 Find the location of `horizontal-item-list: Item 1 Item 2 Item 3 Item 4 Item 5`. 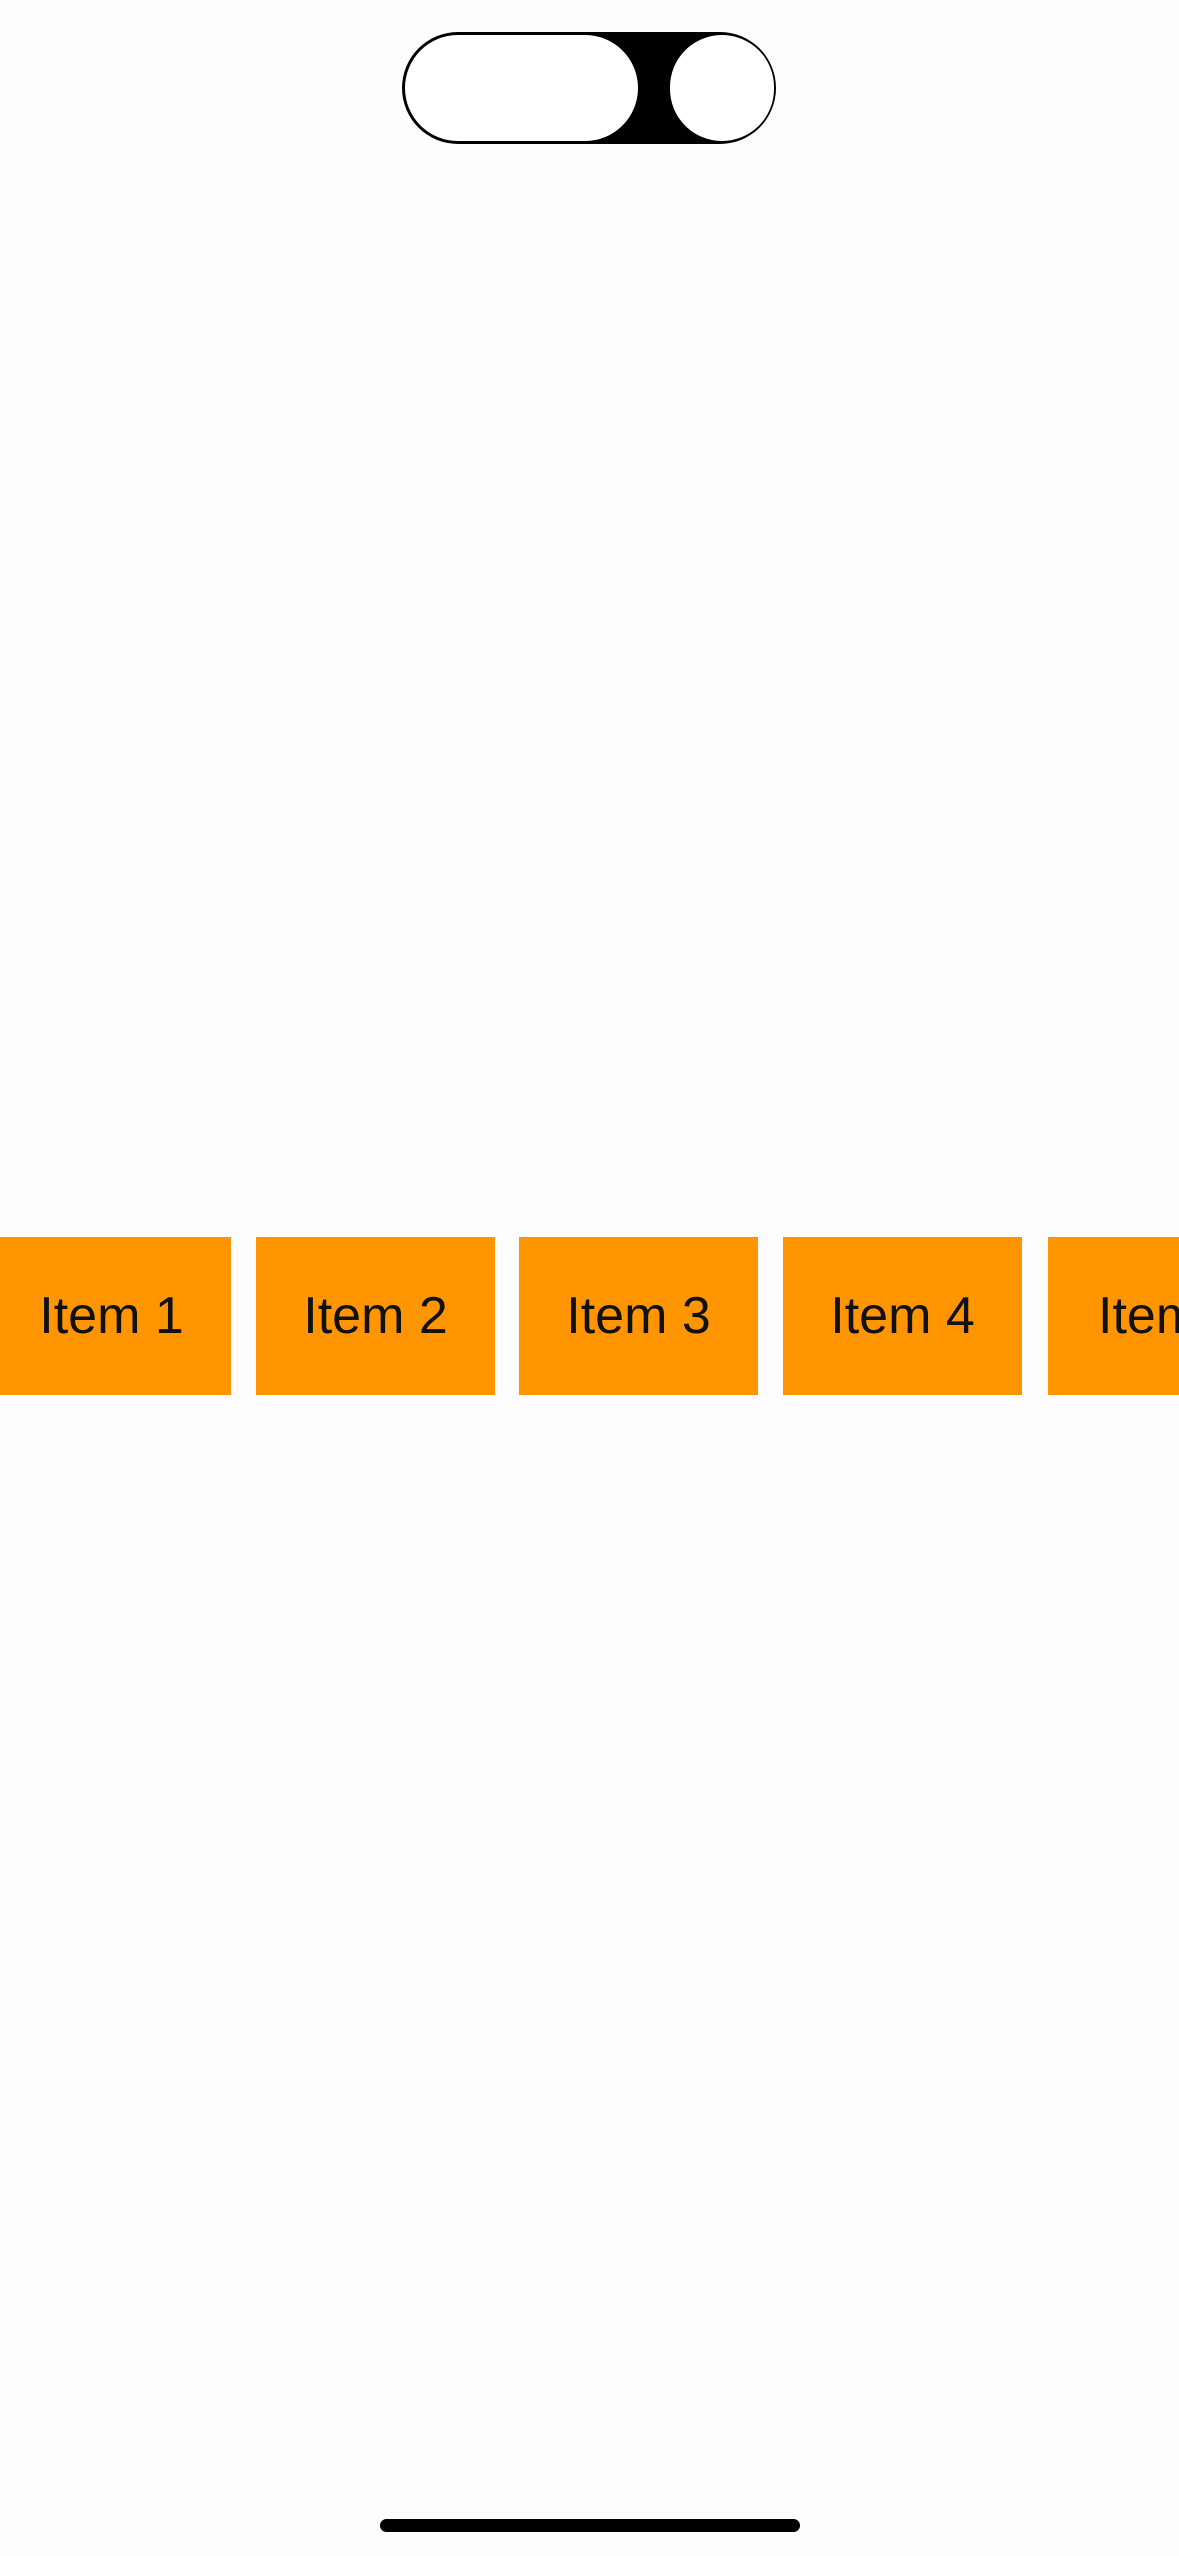

horizontal-item-list: Item 1 Item 2 Item 3 Item 4 Item 5 is located at coordinates (589, 1316).